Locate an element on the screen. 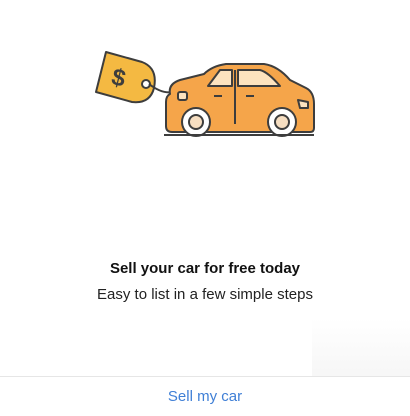 The width and height of the screenshot is (410, 416). page-title: Sell your car for free today is located at coordinates (205, 268).